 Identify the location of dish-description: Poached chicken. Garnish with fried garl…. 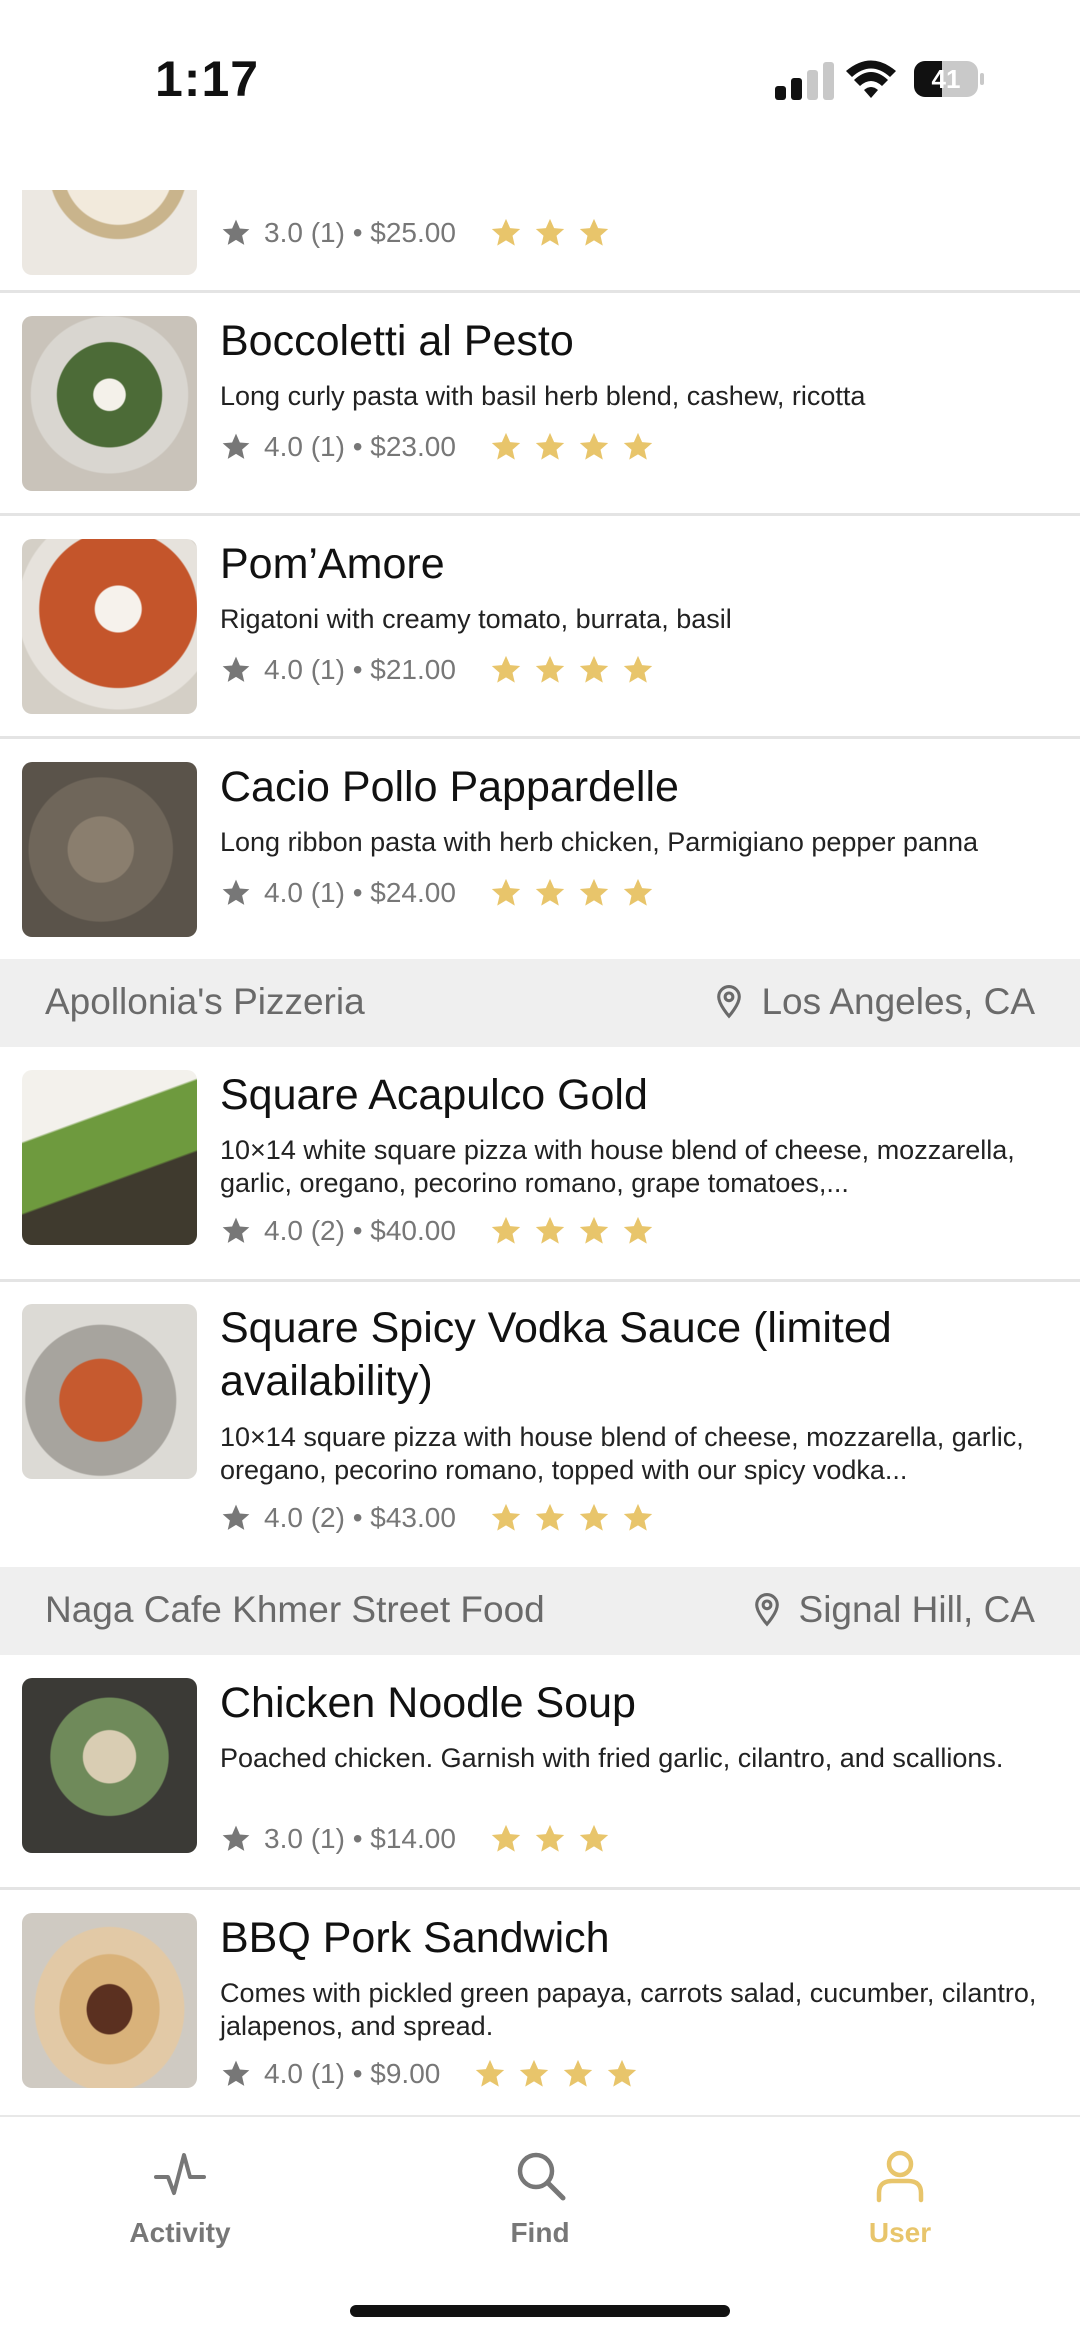
(612, 1758).